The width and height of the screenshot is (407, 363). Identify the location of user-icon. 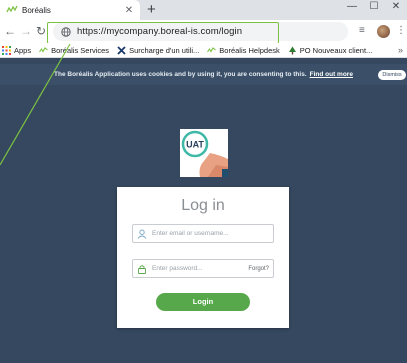
(142, 234).